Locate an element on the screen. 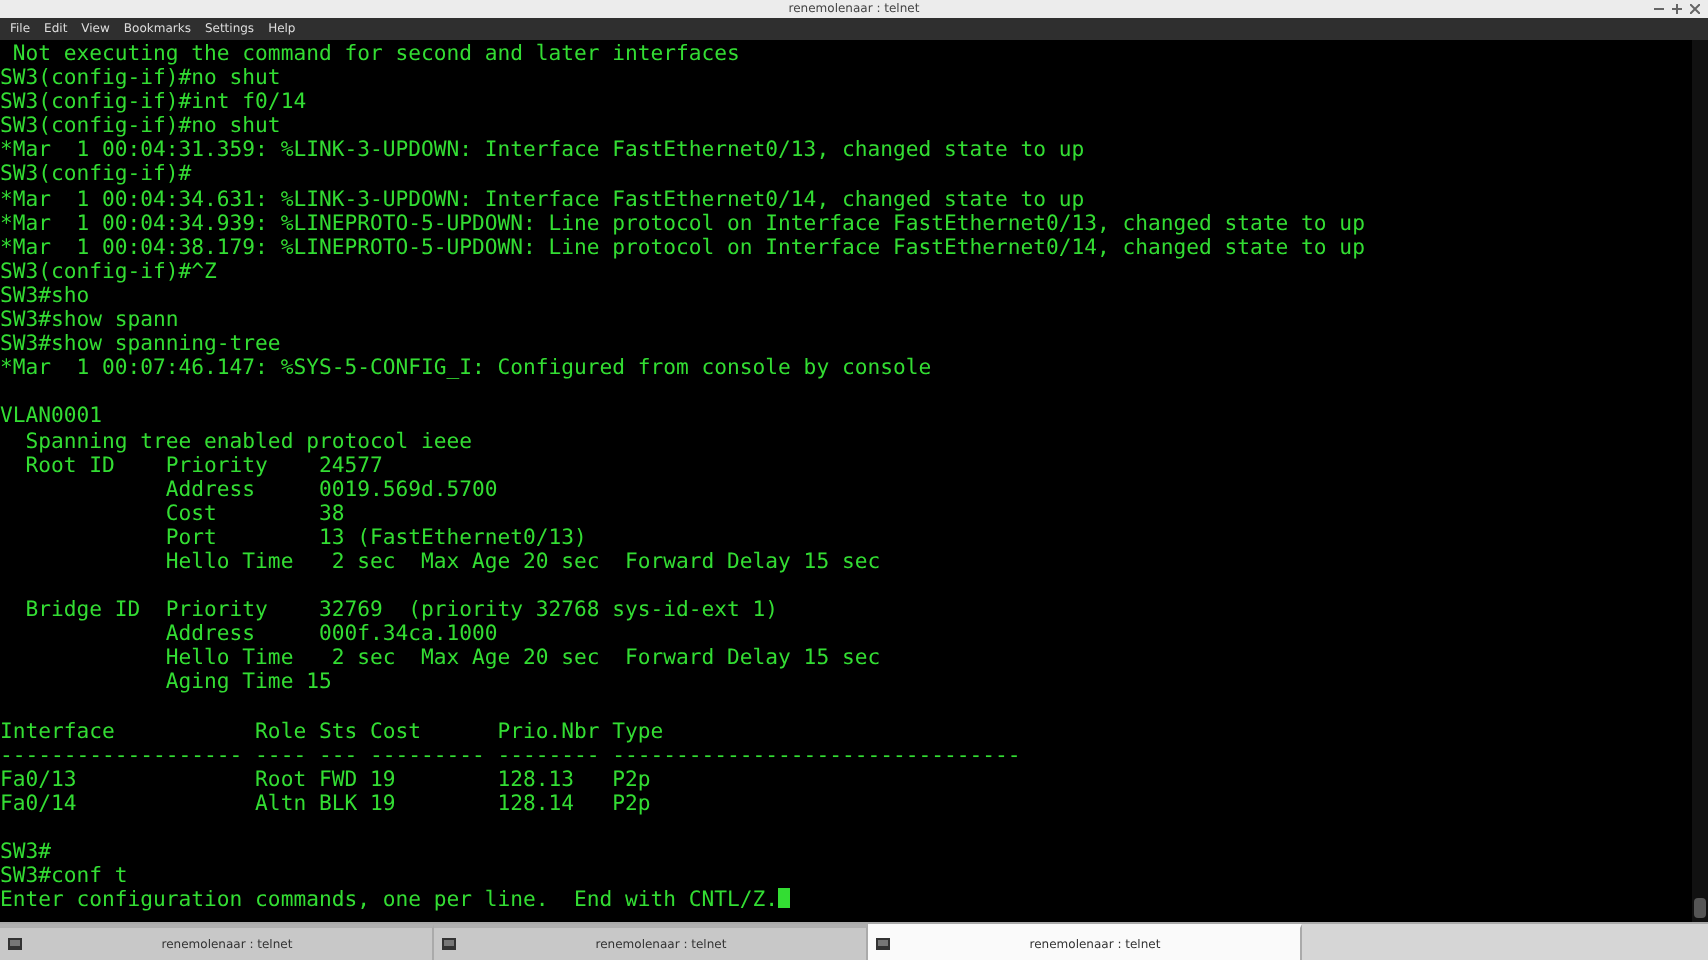 This screenshot has height=960, width=1708. terminal-line: SW3# is located at coordinates (26, 852).